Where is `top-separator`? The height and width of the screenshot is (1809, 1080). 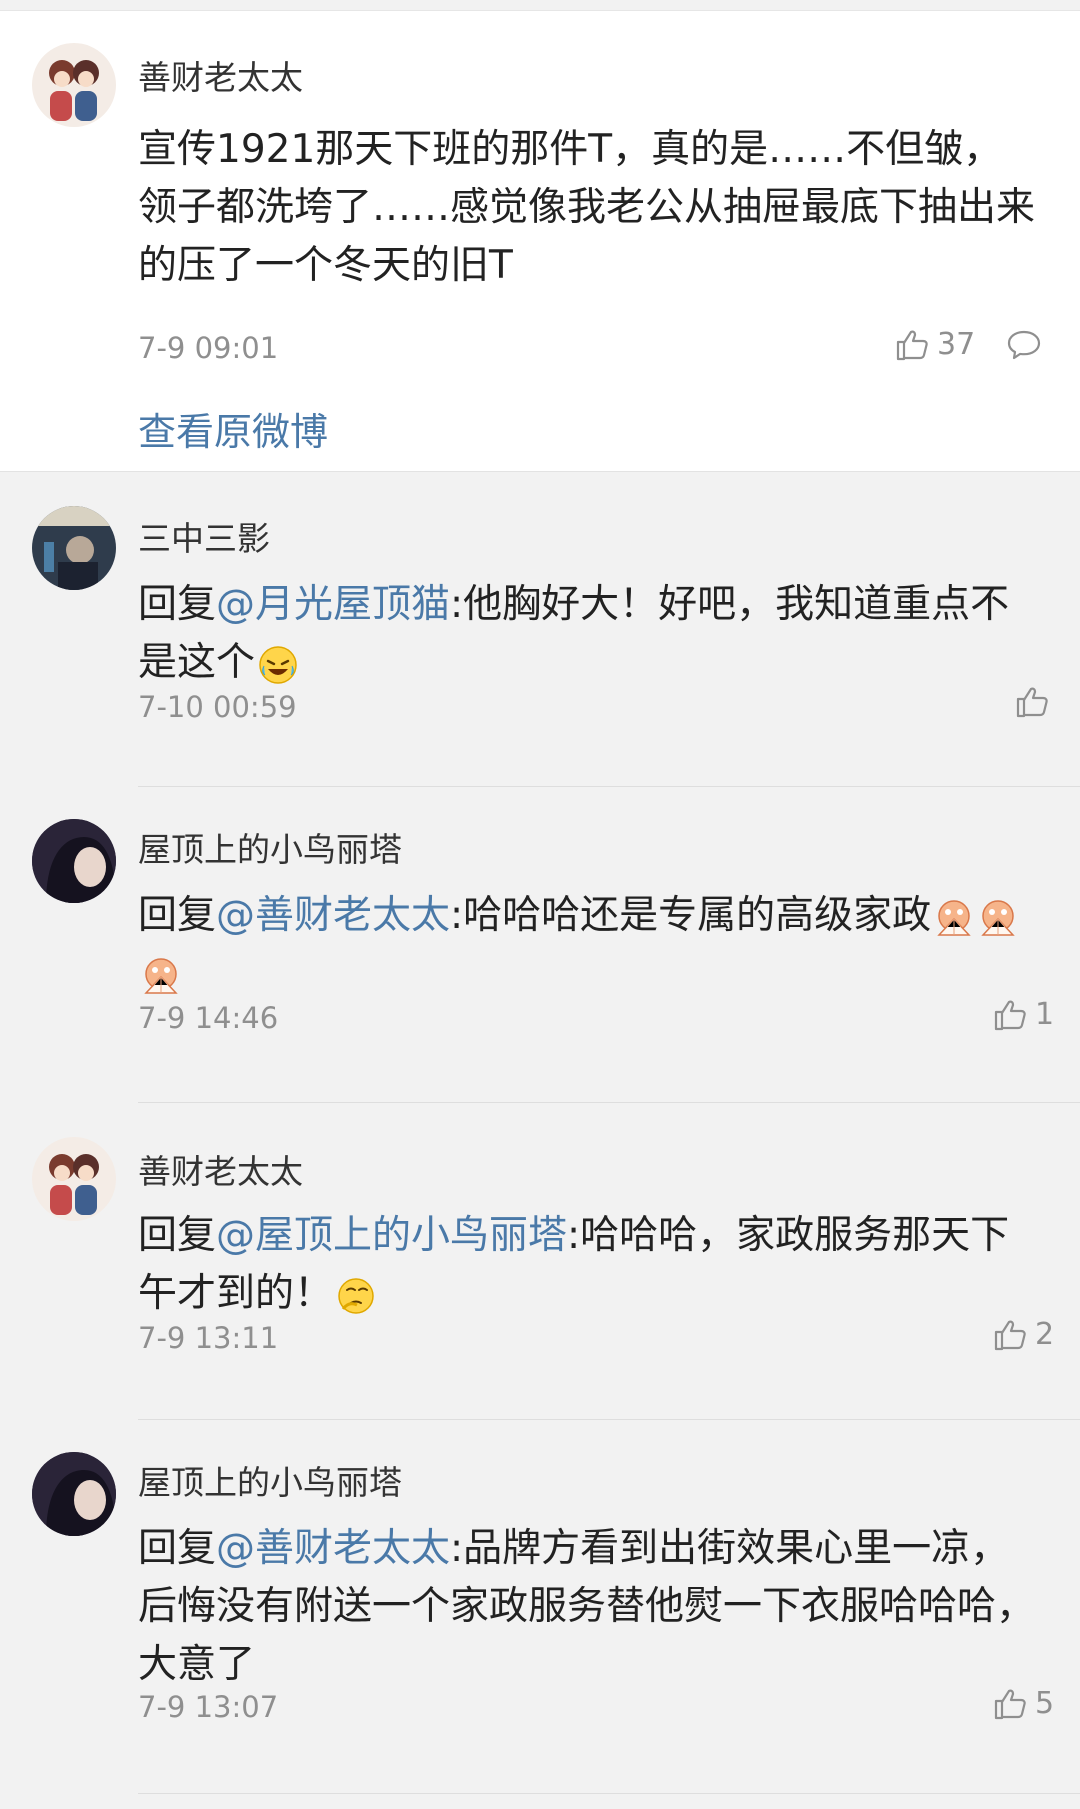
top-separator is located at coordinates (540, 5).